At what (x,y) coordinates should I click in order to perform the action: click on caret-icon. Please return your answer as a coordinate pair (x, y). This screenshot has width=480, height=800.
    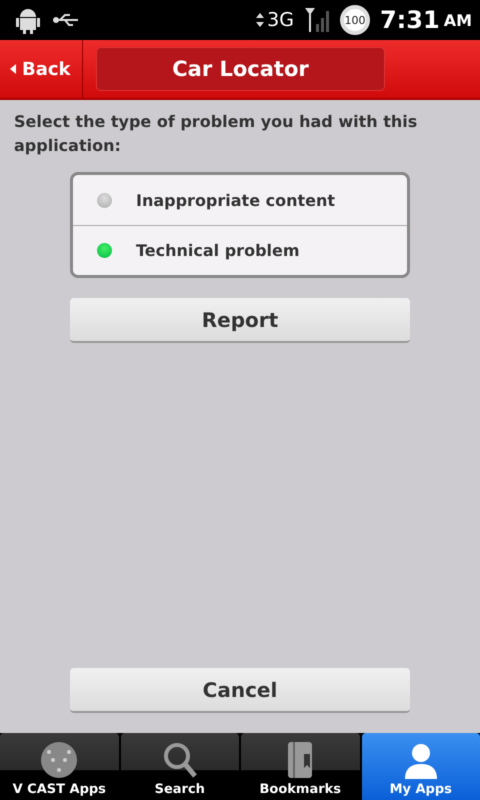
    Looking at the image, I should click on (13, 69).